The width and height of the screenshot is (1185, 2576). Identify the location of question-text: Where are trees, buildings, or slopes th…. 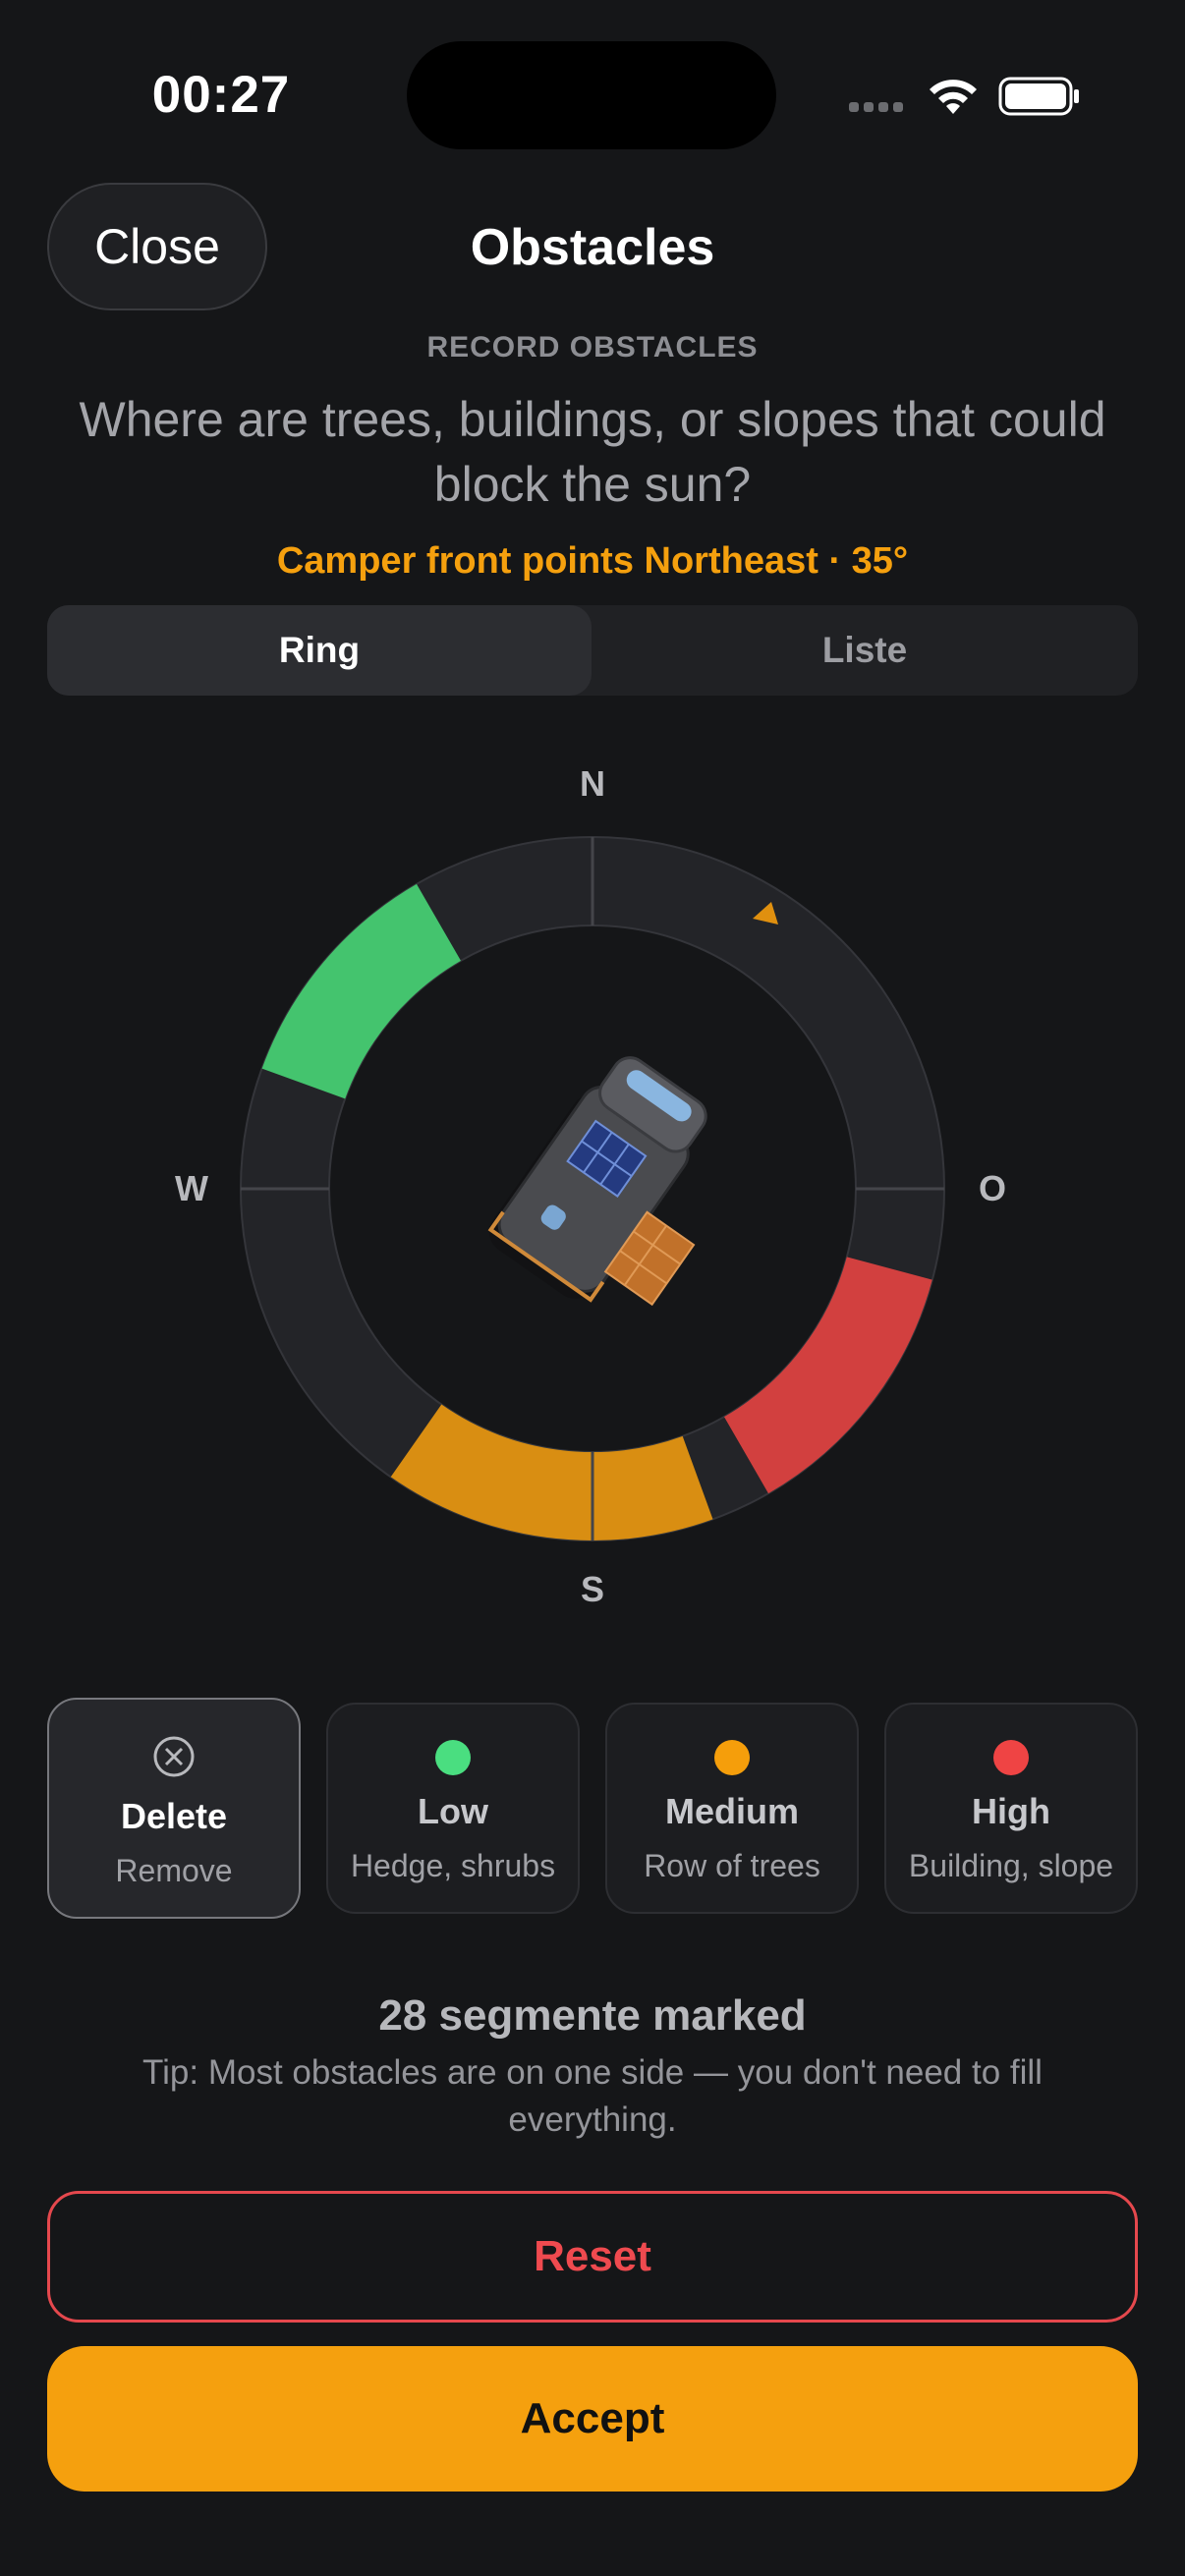
(592, 452).